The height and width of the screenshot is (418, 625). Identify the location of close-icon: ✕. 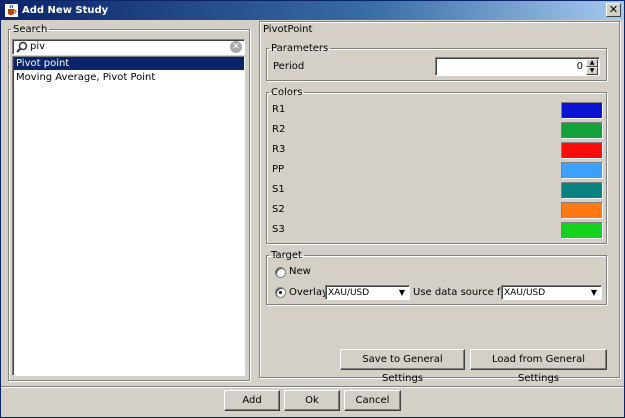
(613, 9).